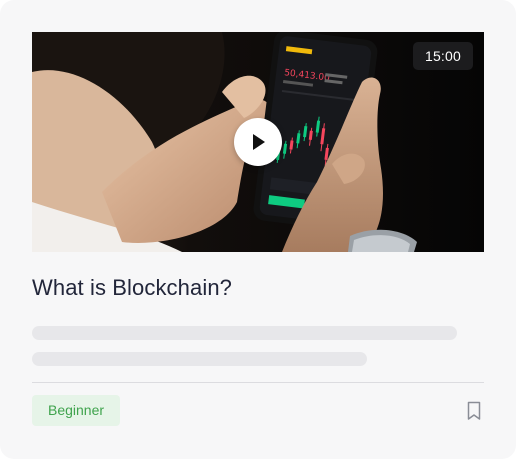  I want to click on duration-badge: 15:00, so click(442, 56).